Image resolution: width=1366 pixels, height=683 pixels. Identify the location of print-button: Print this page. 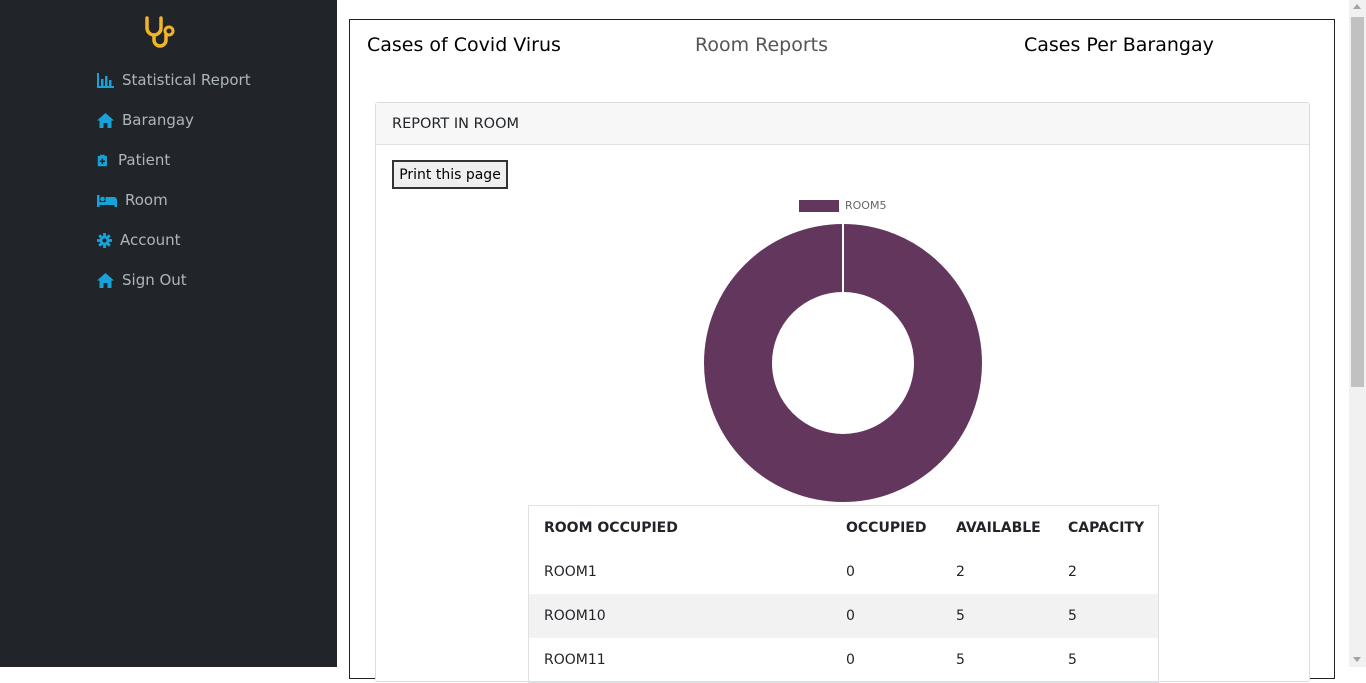
(450, 174).